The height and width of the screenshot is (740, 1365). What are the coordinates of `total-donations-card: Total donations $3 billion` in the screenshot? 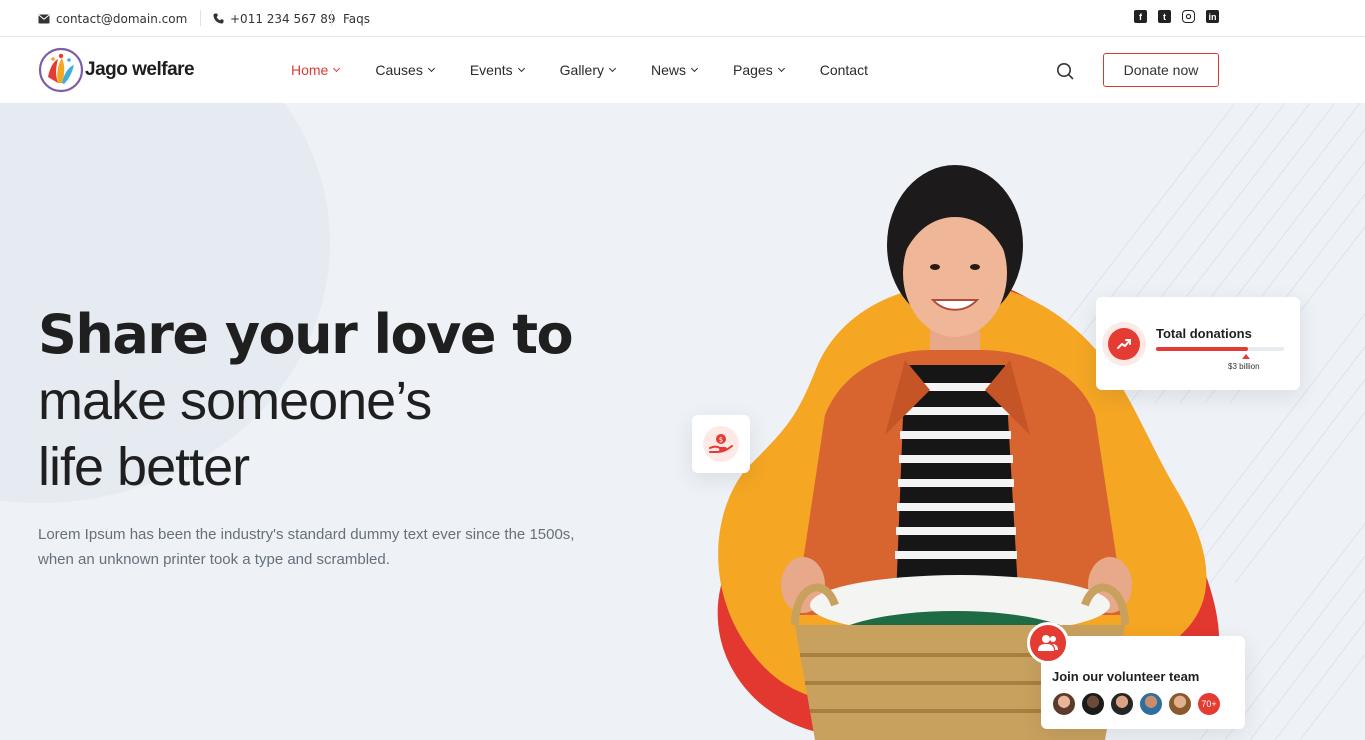 It's located at (1198, 343).